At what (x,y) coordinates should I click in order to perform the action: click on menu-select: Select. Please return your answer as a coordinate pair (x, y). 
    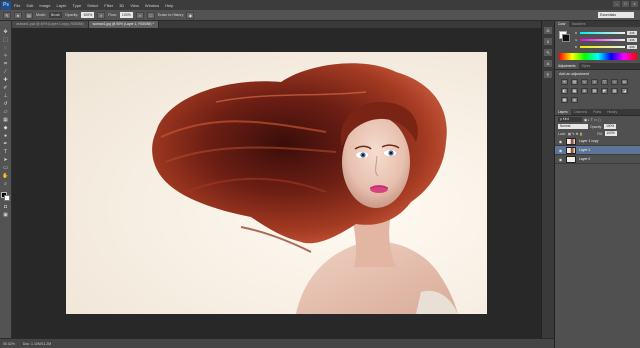
    Looking at the image, I should click on (92, 5).